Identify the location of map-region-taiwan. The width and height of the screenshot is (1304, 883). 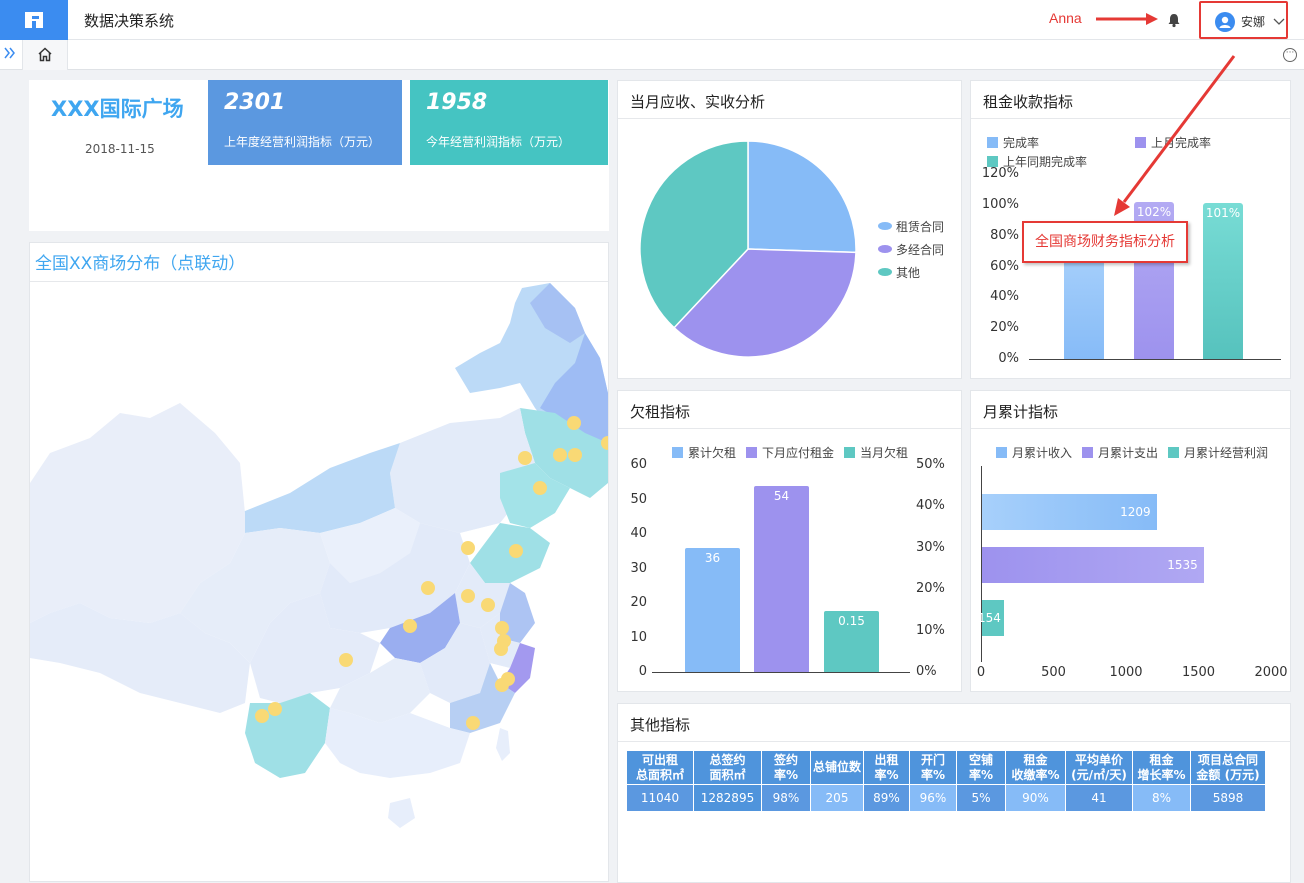
(503, 744).